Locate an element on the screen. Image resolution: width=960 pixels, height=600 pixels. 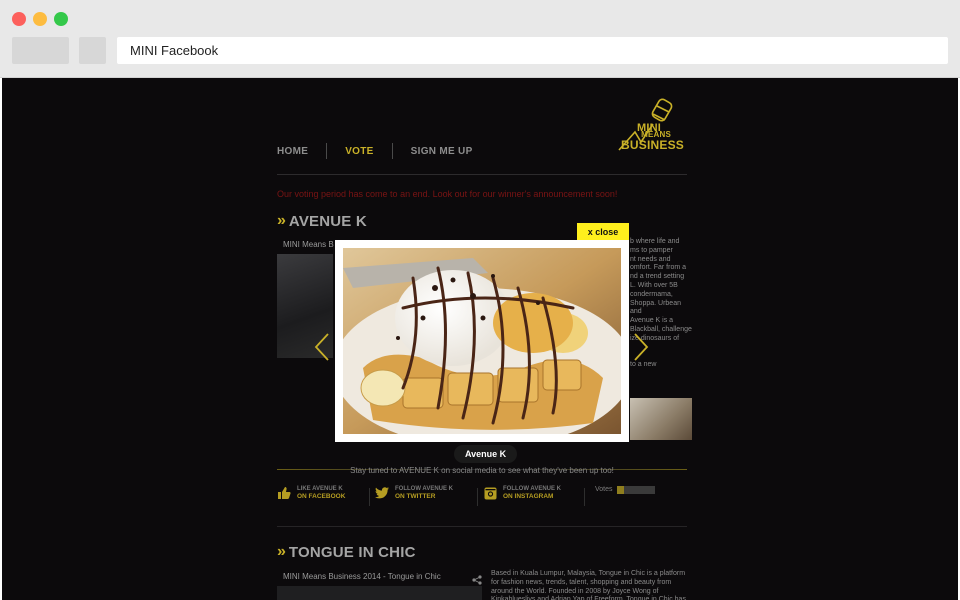
facebook-link-bottom: ON FACEBOOK is located at coordinates (321, 496).